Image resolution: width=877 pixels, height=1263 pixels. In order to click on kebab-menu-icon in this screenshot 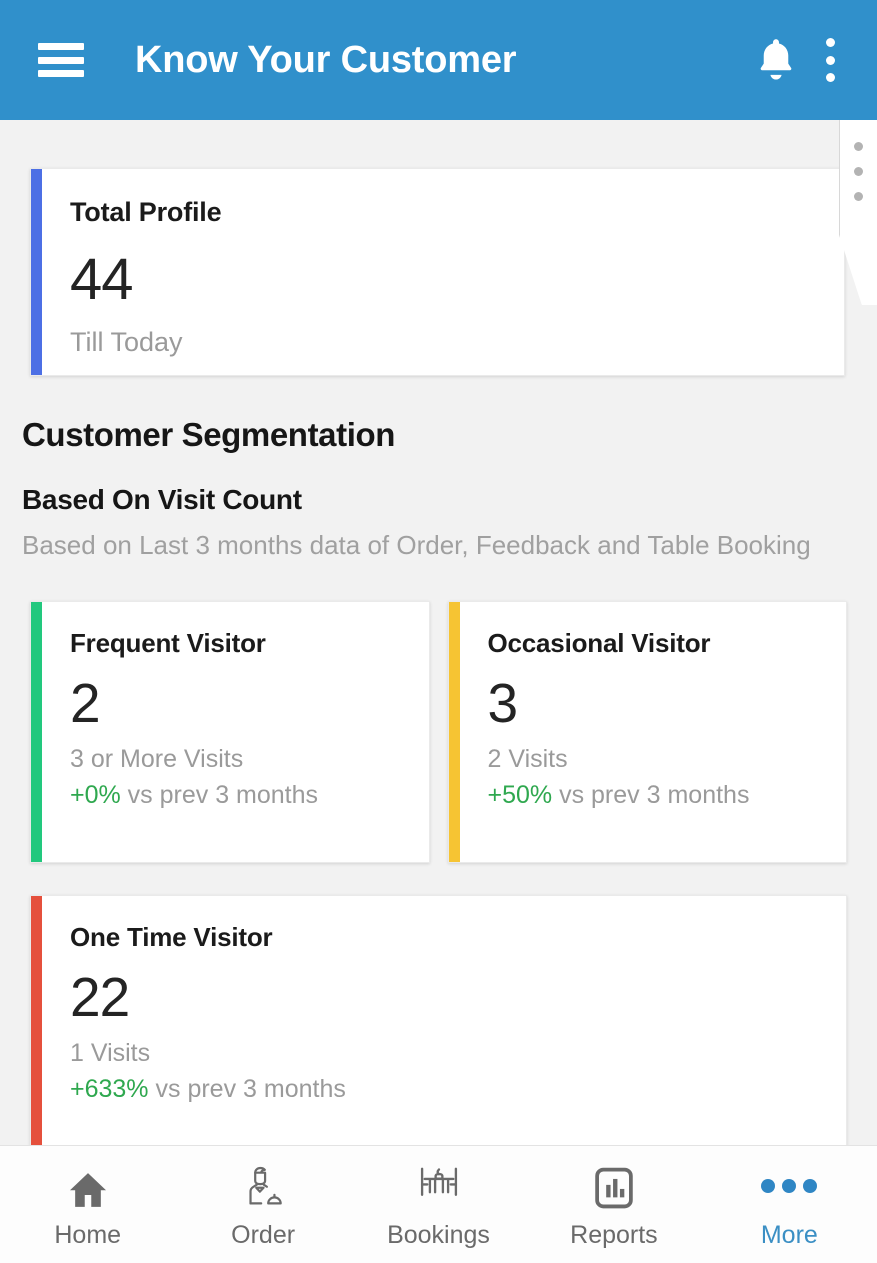, I will do `click(830, 60)`.